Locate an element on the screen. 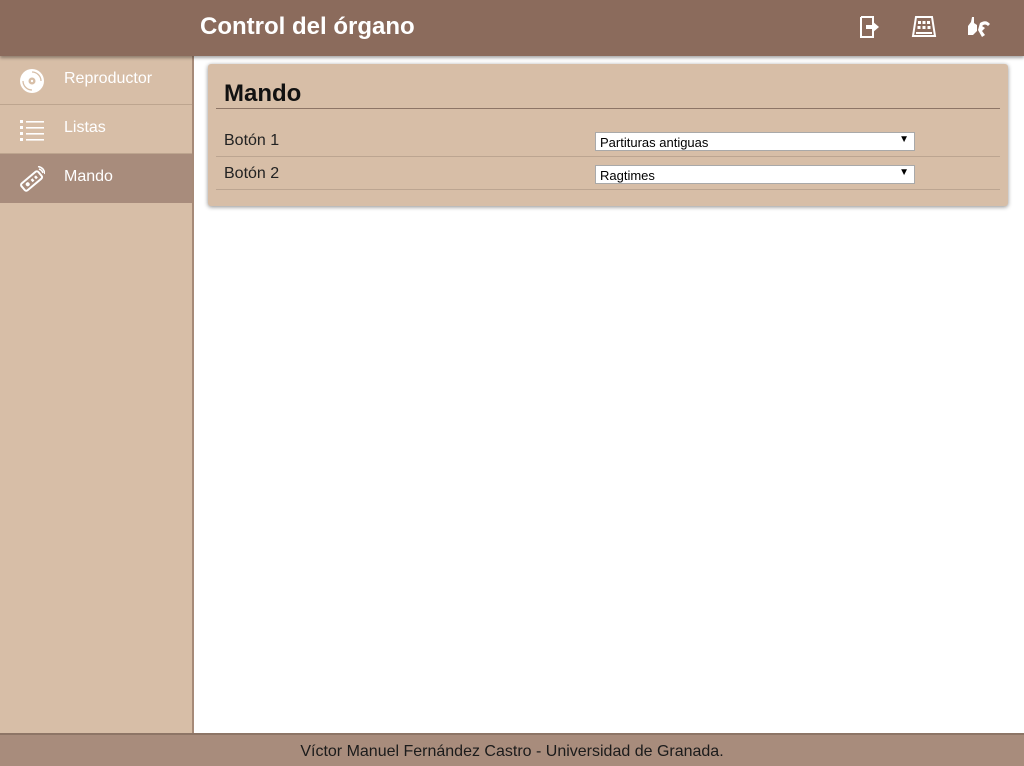 The image size is (1024, 766). sidebar-item-label: Mando is located at coordinates (88, 176).